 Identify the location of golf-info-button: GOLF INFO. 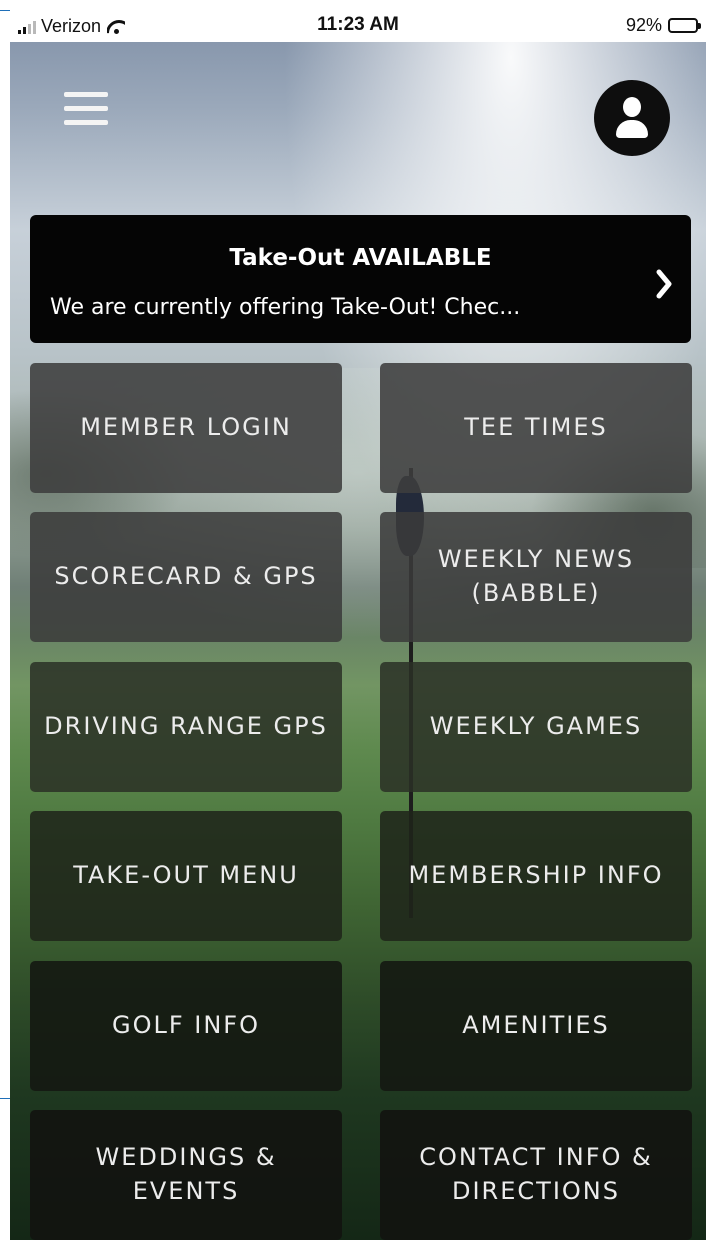
(186, 1026).